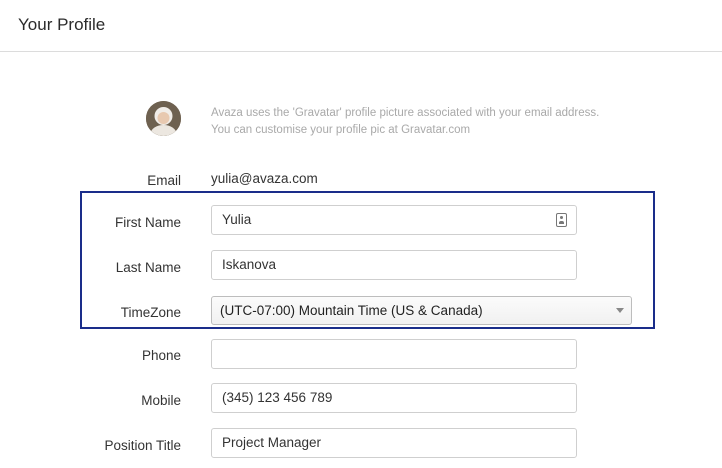 The height and width of the screenshot is (468, 722). I want to click on timezone-label: TimeZone, so click(150, 312).